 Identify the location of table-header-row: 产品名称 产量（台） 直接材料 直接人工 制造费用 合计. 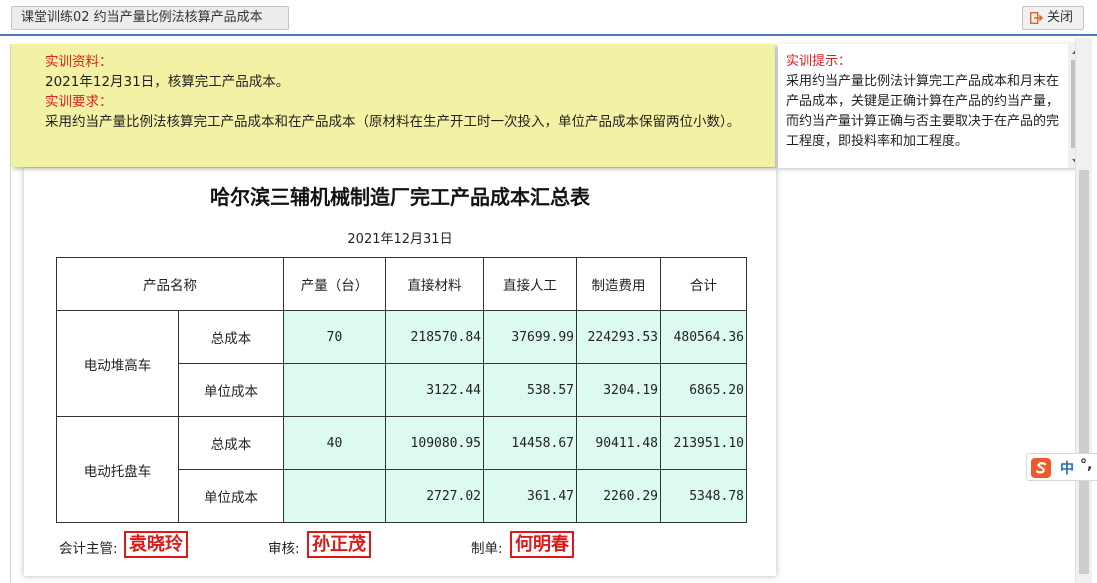
(401, 284).